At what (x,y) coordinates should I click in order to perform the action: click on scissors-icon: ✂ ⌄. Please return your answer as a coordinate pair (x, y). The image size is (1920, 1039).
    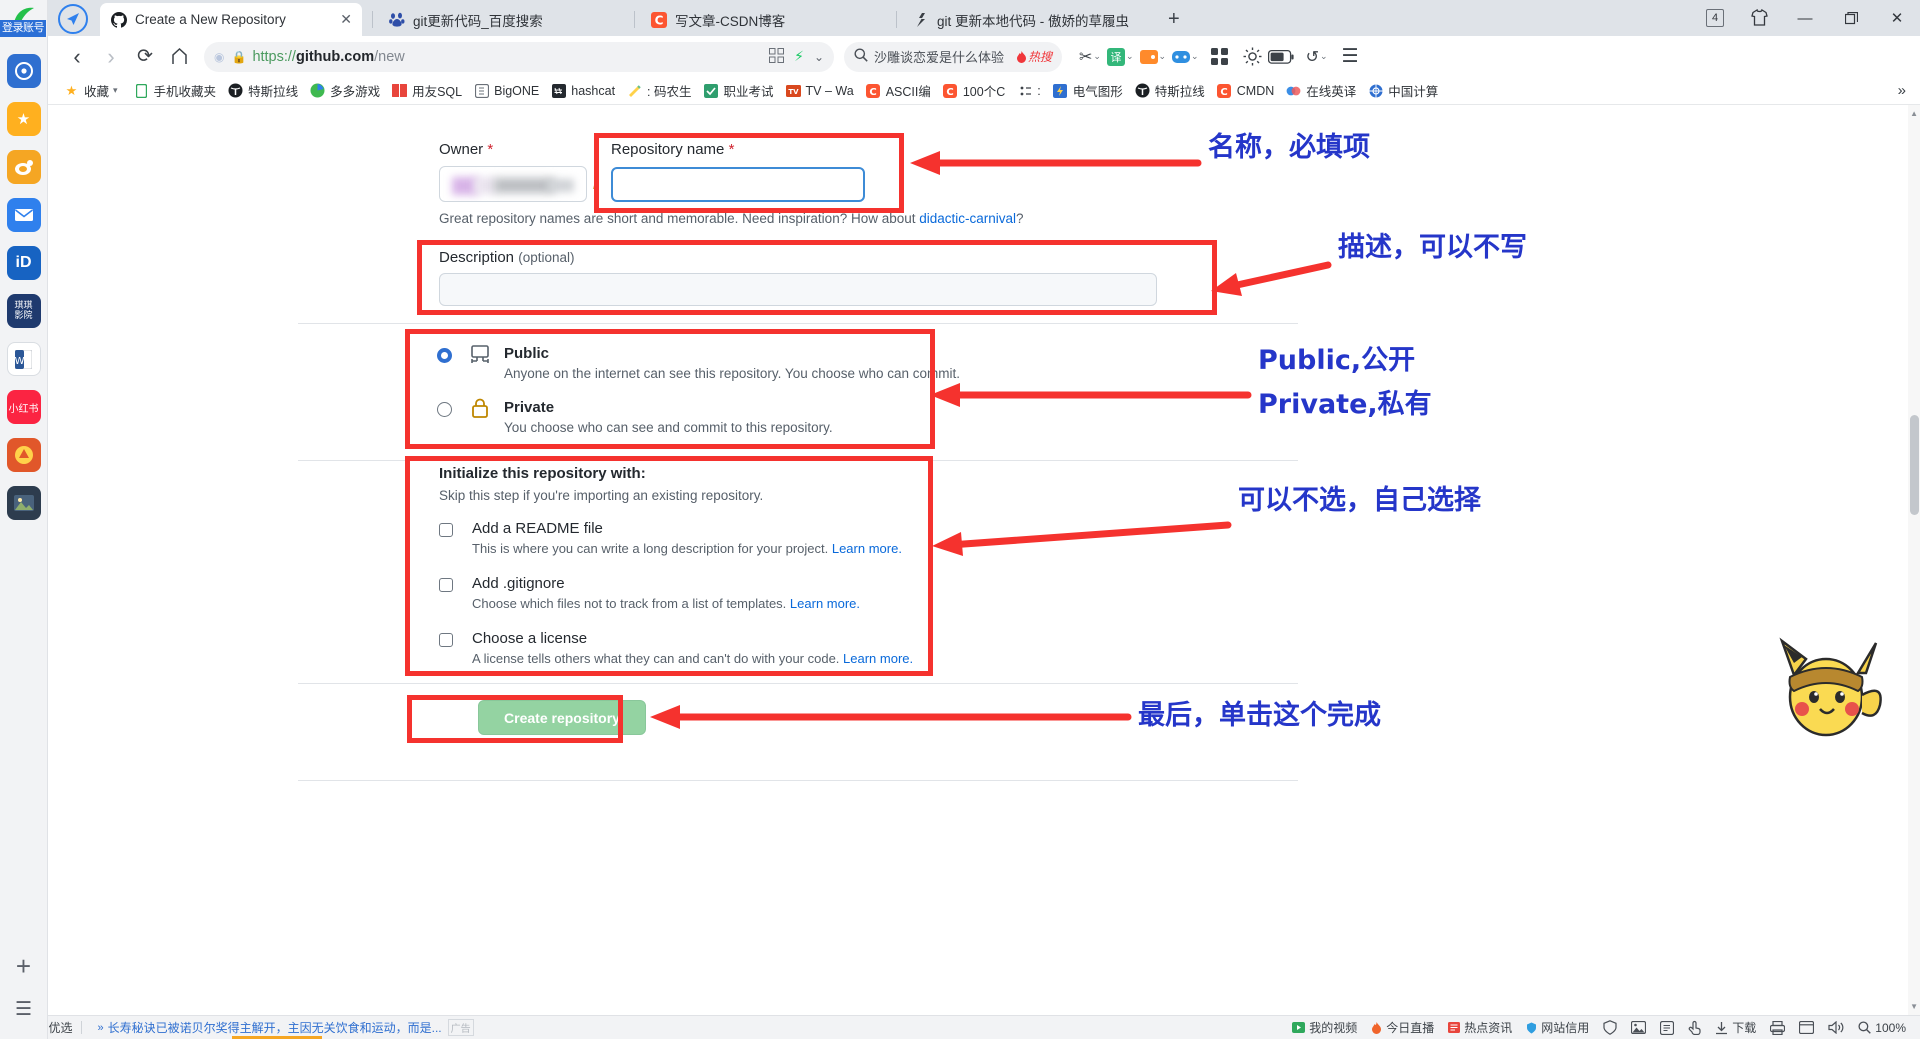
    Looking at the image, I should click on (1090, 57).